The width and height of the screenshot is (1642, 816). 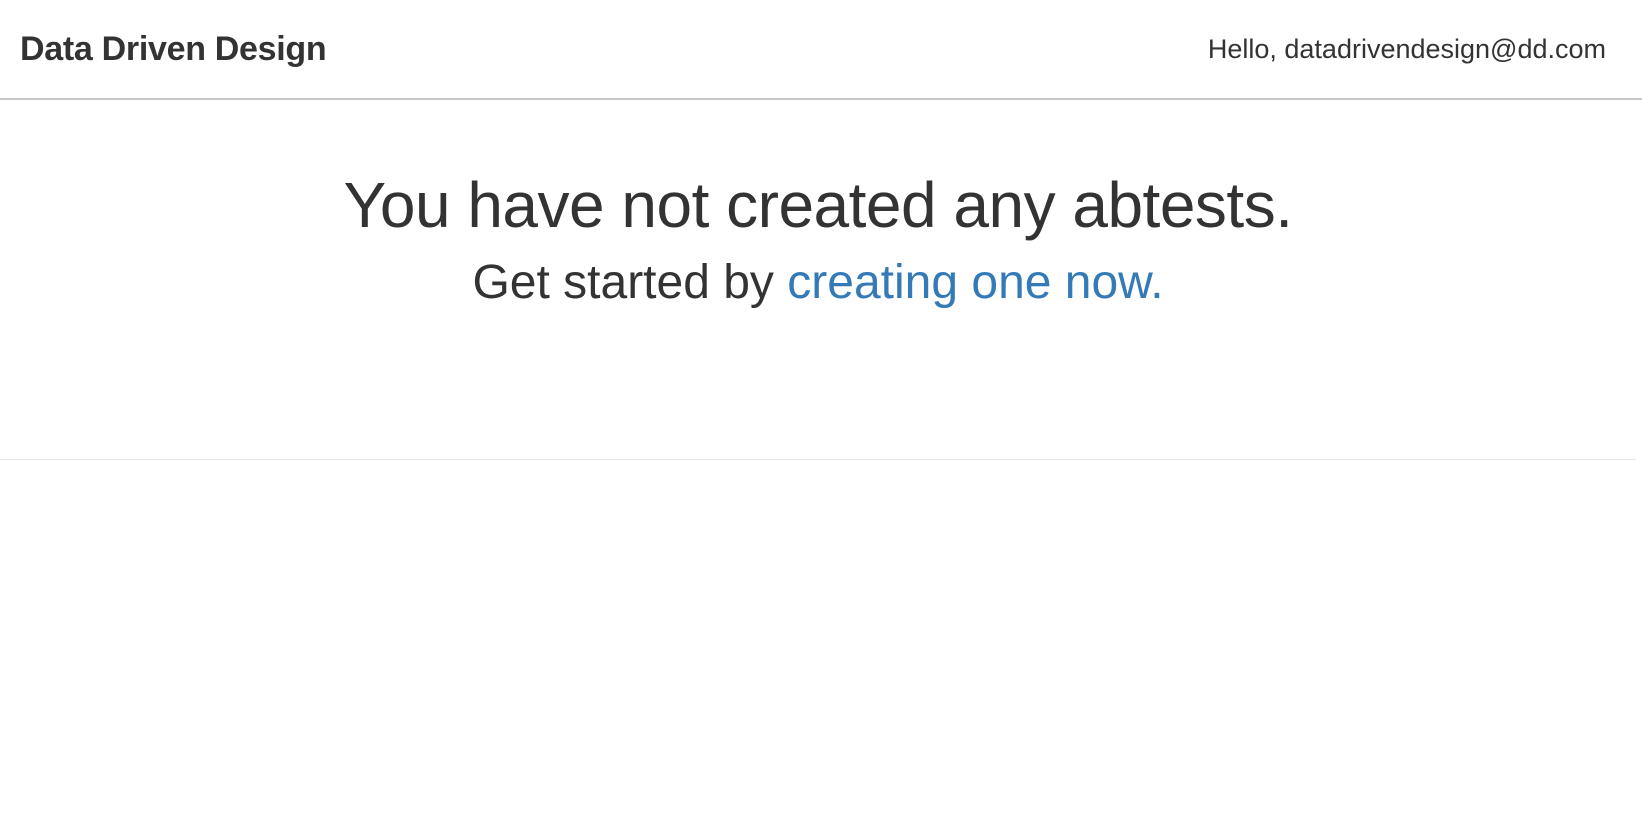 What do you see at coordinates (818, 205) in the screenshot?
I see `empty-state-headline: You have not created any abtests.` at bounding box center [818, 205].